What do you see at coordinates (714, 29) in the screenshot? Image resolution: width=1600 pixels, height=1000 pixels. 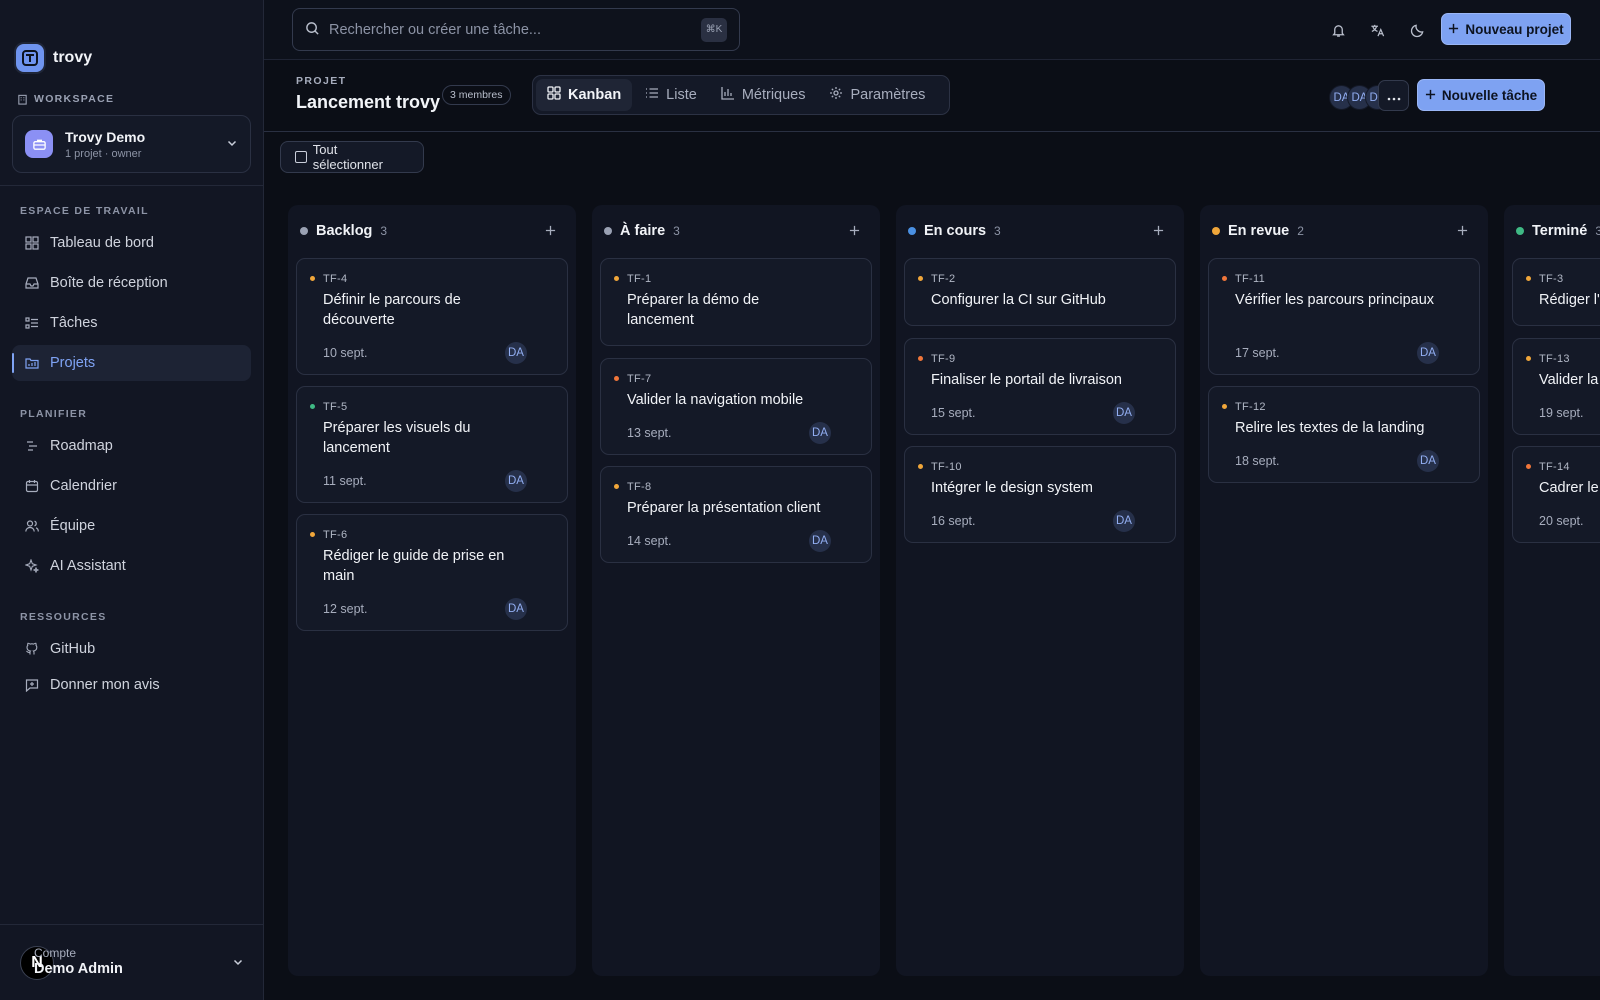 I see `shortcut-hint: ⌘K` at bounding box center [714, 29].